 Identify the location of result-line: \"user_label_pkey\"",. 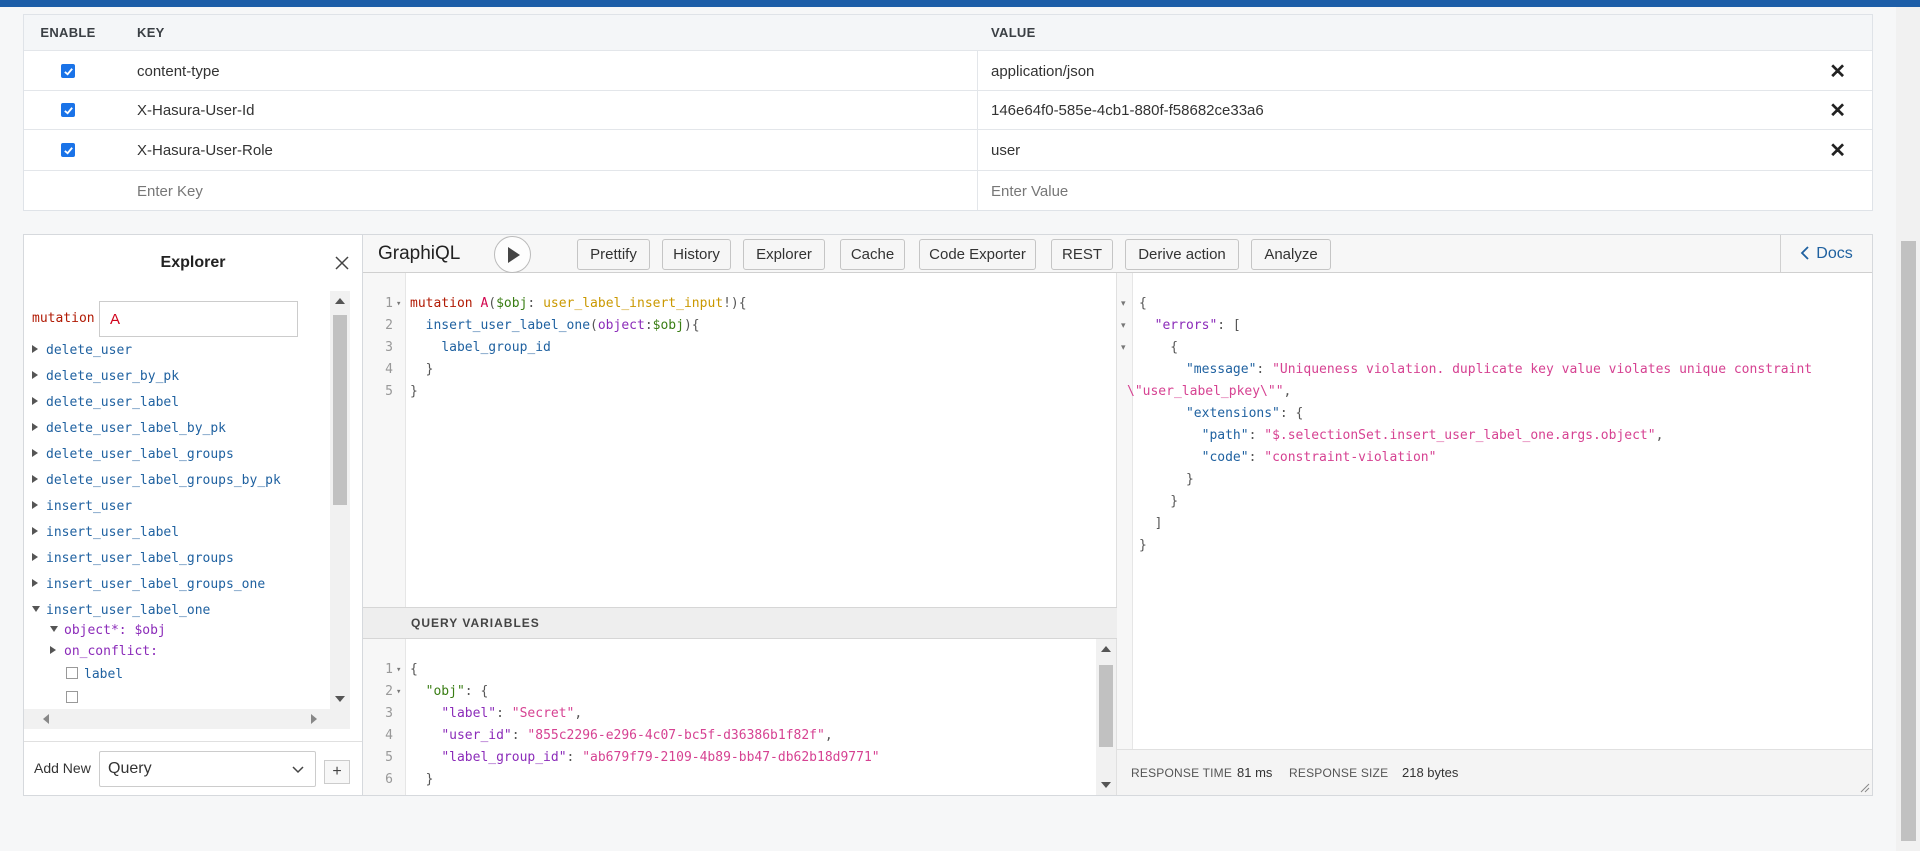
(1209, 391).